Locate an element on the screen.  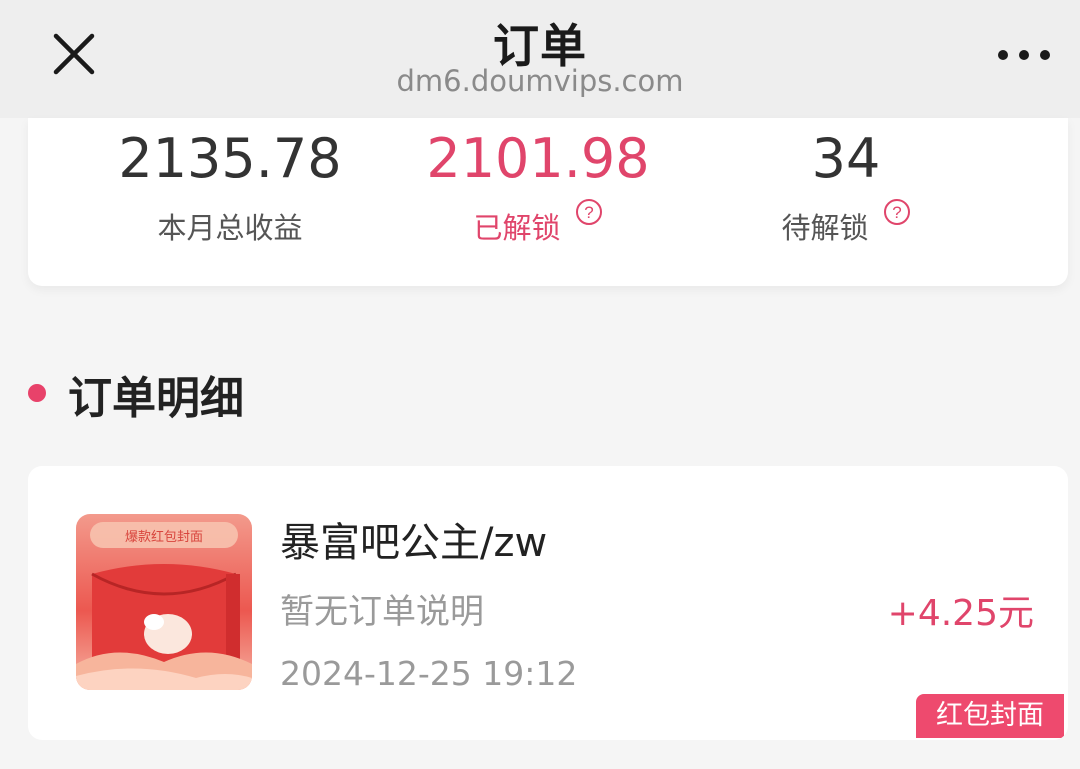
stat-label: 已解锁 ? is located at coordinates (537, 222).